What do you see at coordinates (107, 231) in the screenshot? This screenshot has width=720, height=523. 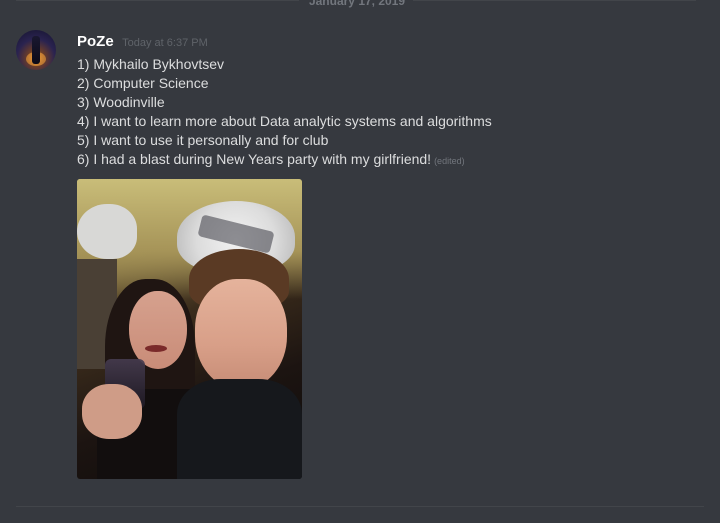 I see `photo-bystander-hair` at bounding box center [107, 231].